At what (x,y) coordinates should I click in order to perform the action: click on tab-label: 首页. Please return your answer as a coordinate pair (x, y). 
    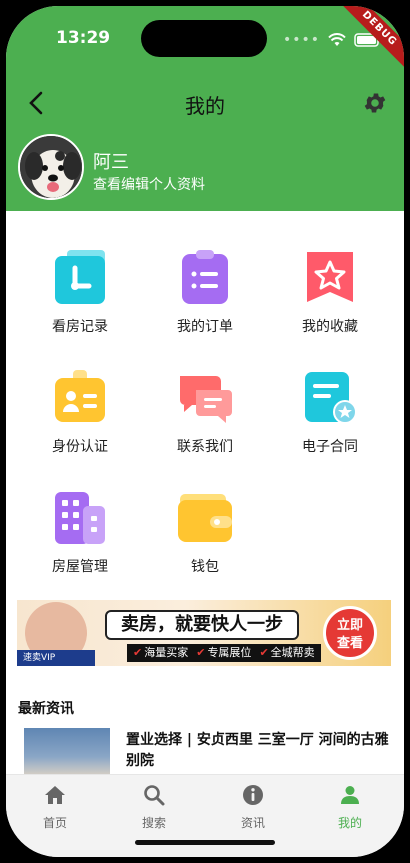
    Looking at the image, I should click on (54, 823).